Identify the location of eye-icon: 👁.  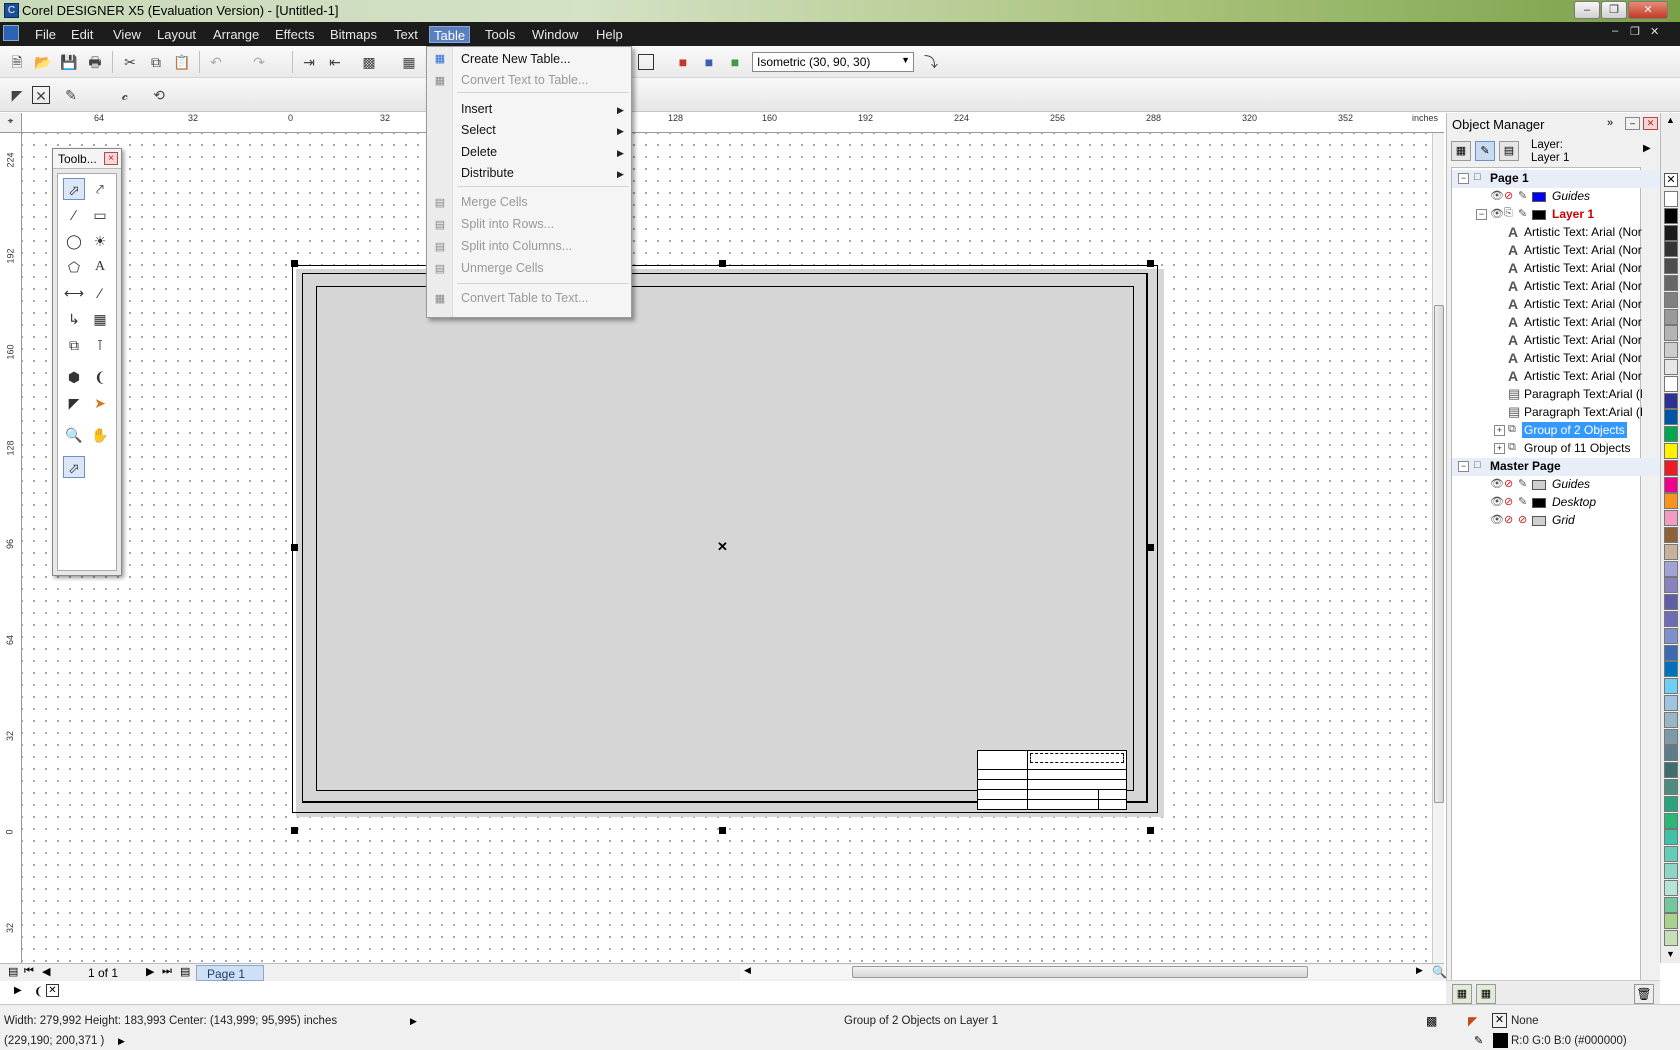
(1497, 195).